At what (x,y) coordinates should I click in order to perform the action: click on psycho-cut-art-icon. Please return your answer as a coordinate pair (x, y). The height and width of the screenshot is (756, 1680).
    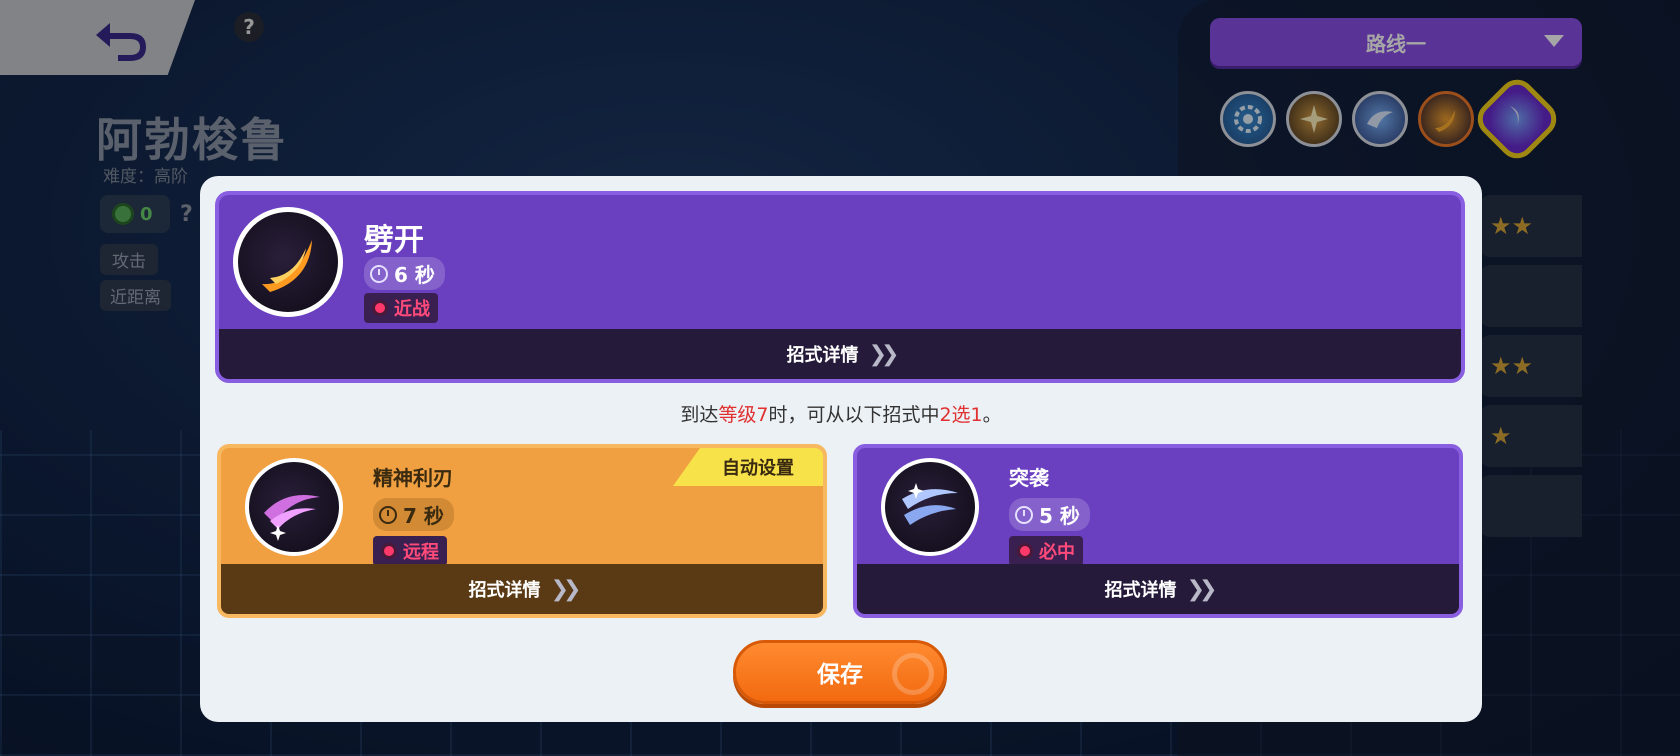
    Looking at the image, I should click on (294, 507).